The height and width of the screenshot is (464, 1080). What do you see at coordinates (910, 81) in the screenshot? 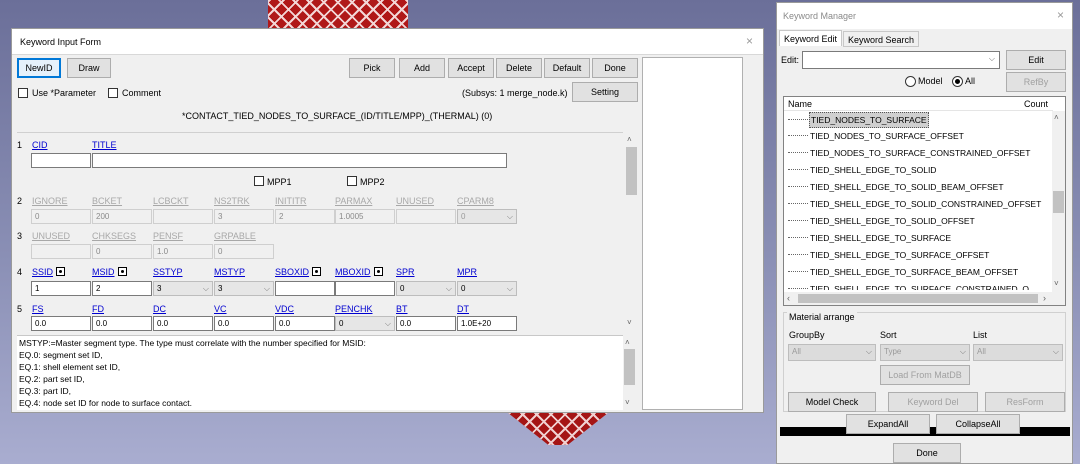
I see `model-radio` at bounding box center [910, 81].